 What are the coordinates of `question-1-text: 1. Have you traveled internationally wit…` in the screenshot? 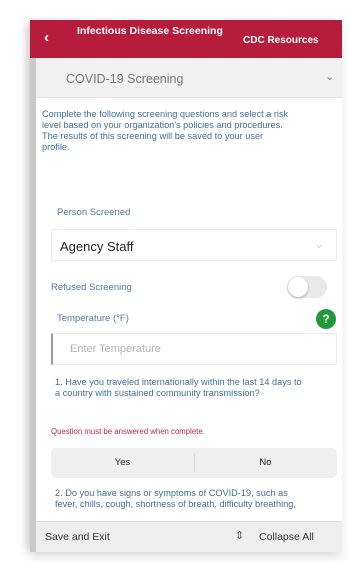 It's located at (178, 387).